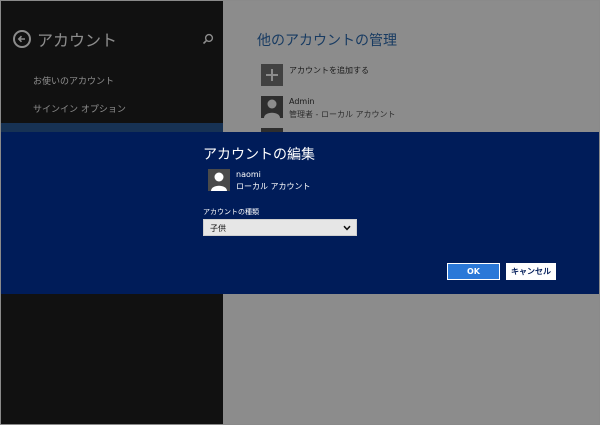  I want to click on user-account-type: ローカル アカウント, so click(273, 186).